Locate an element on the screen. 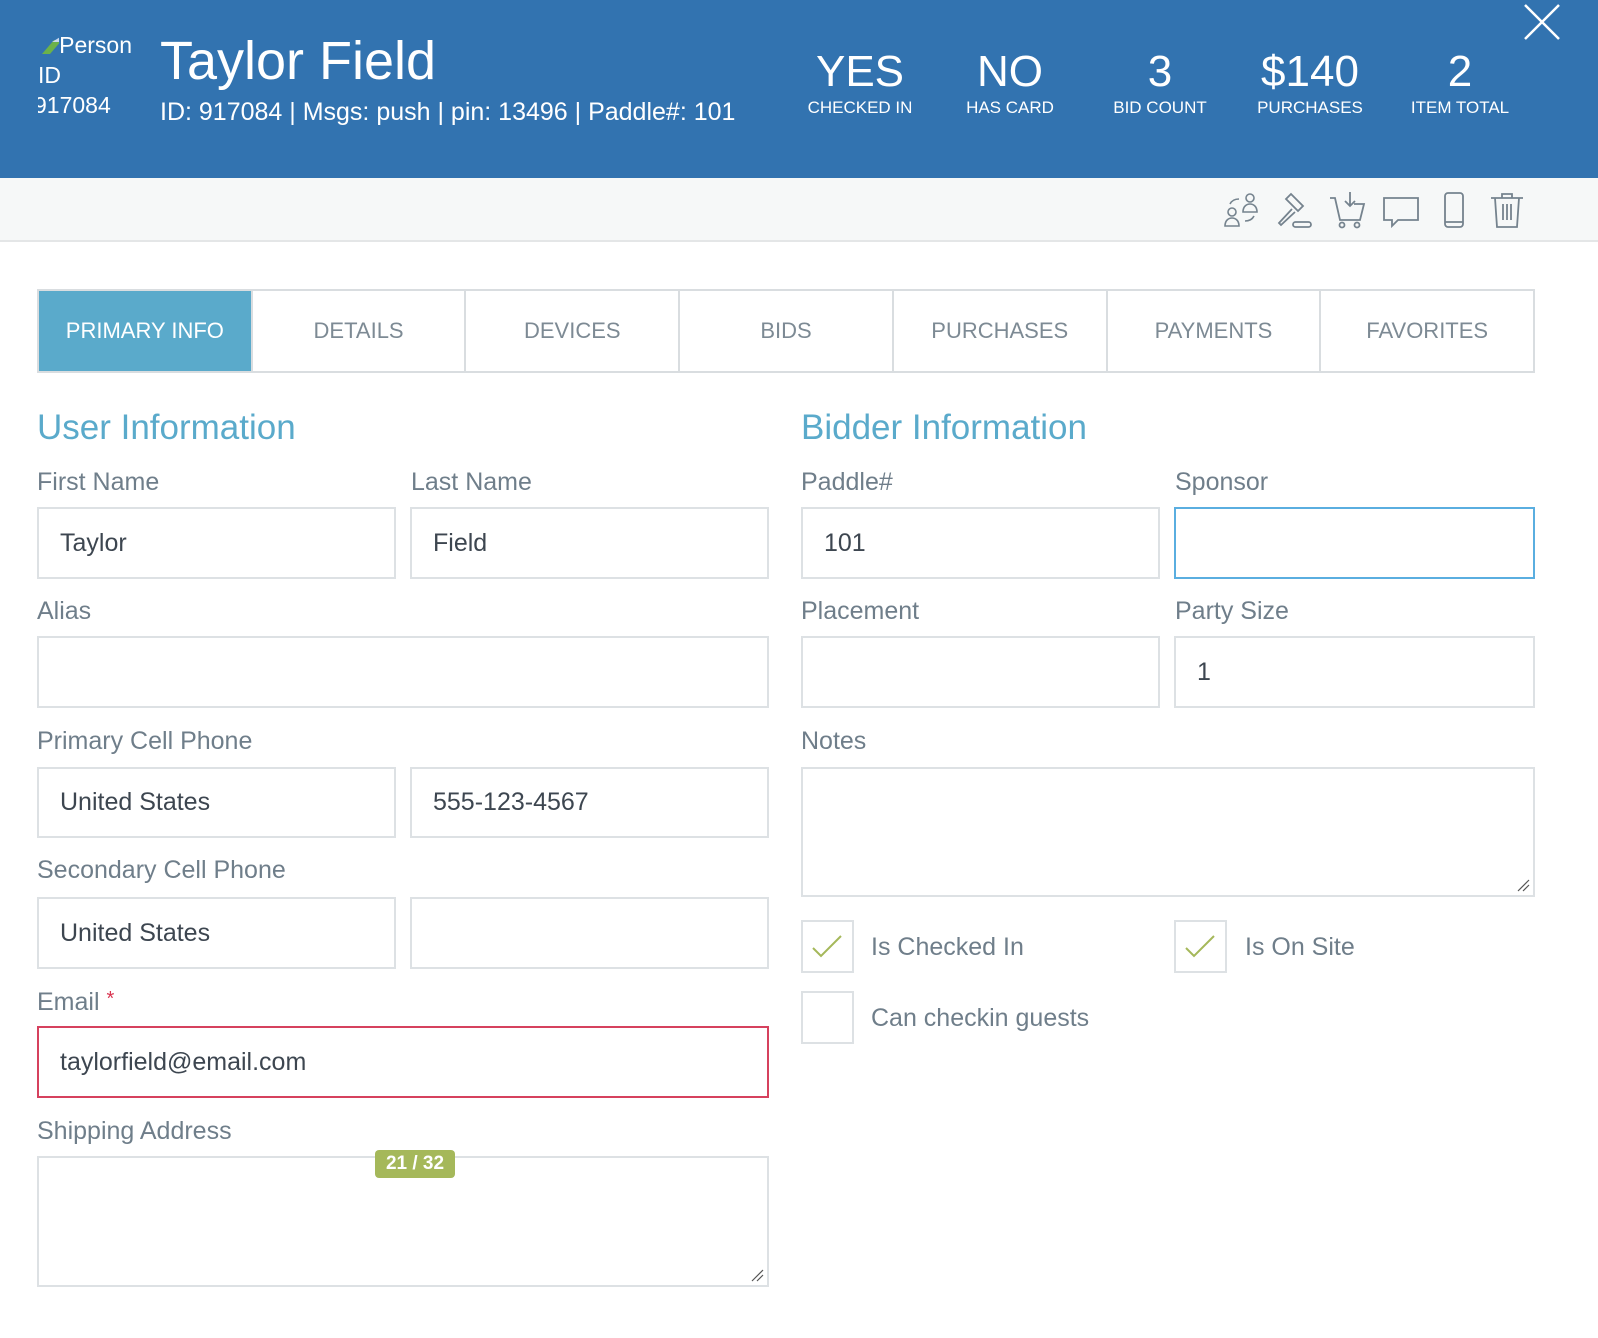 The height and width of the screenshot is (1338, 1598). tab-purchases: PURCHASES is located at coordinates (998, 331).